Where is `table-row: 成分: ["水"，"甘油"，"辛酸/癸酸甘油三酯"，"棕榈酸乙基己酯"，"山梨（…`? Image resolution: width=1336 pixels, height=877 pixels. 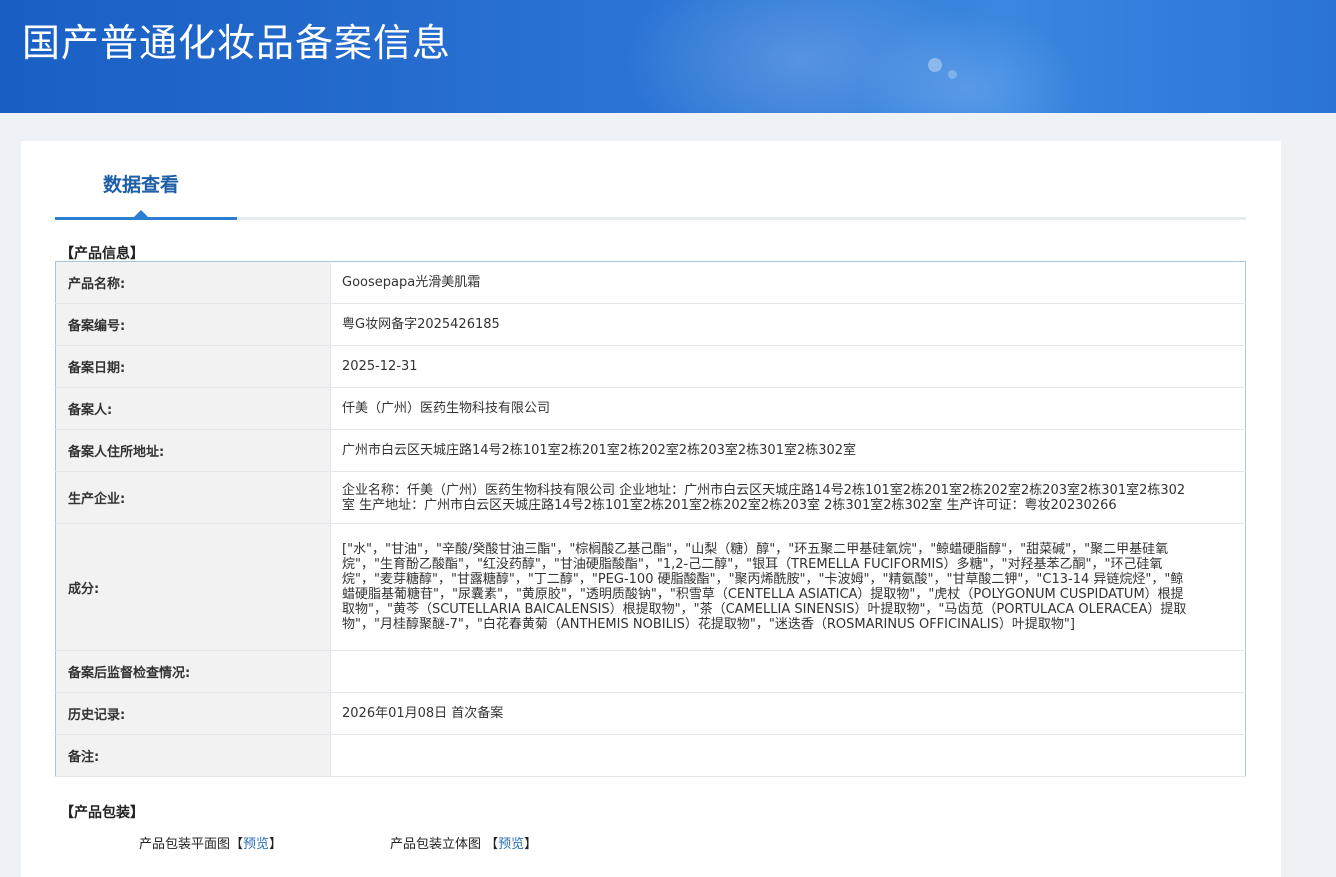
table-row: 成分: ["水"，"甘油"，"辛酸/癸酸甘油三酯"，"棕榈酸乙基己酯"，"山梨（… is located at coordinates (650, 587).